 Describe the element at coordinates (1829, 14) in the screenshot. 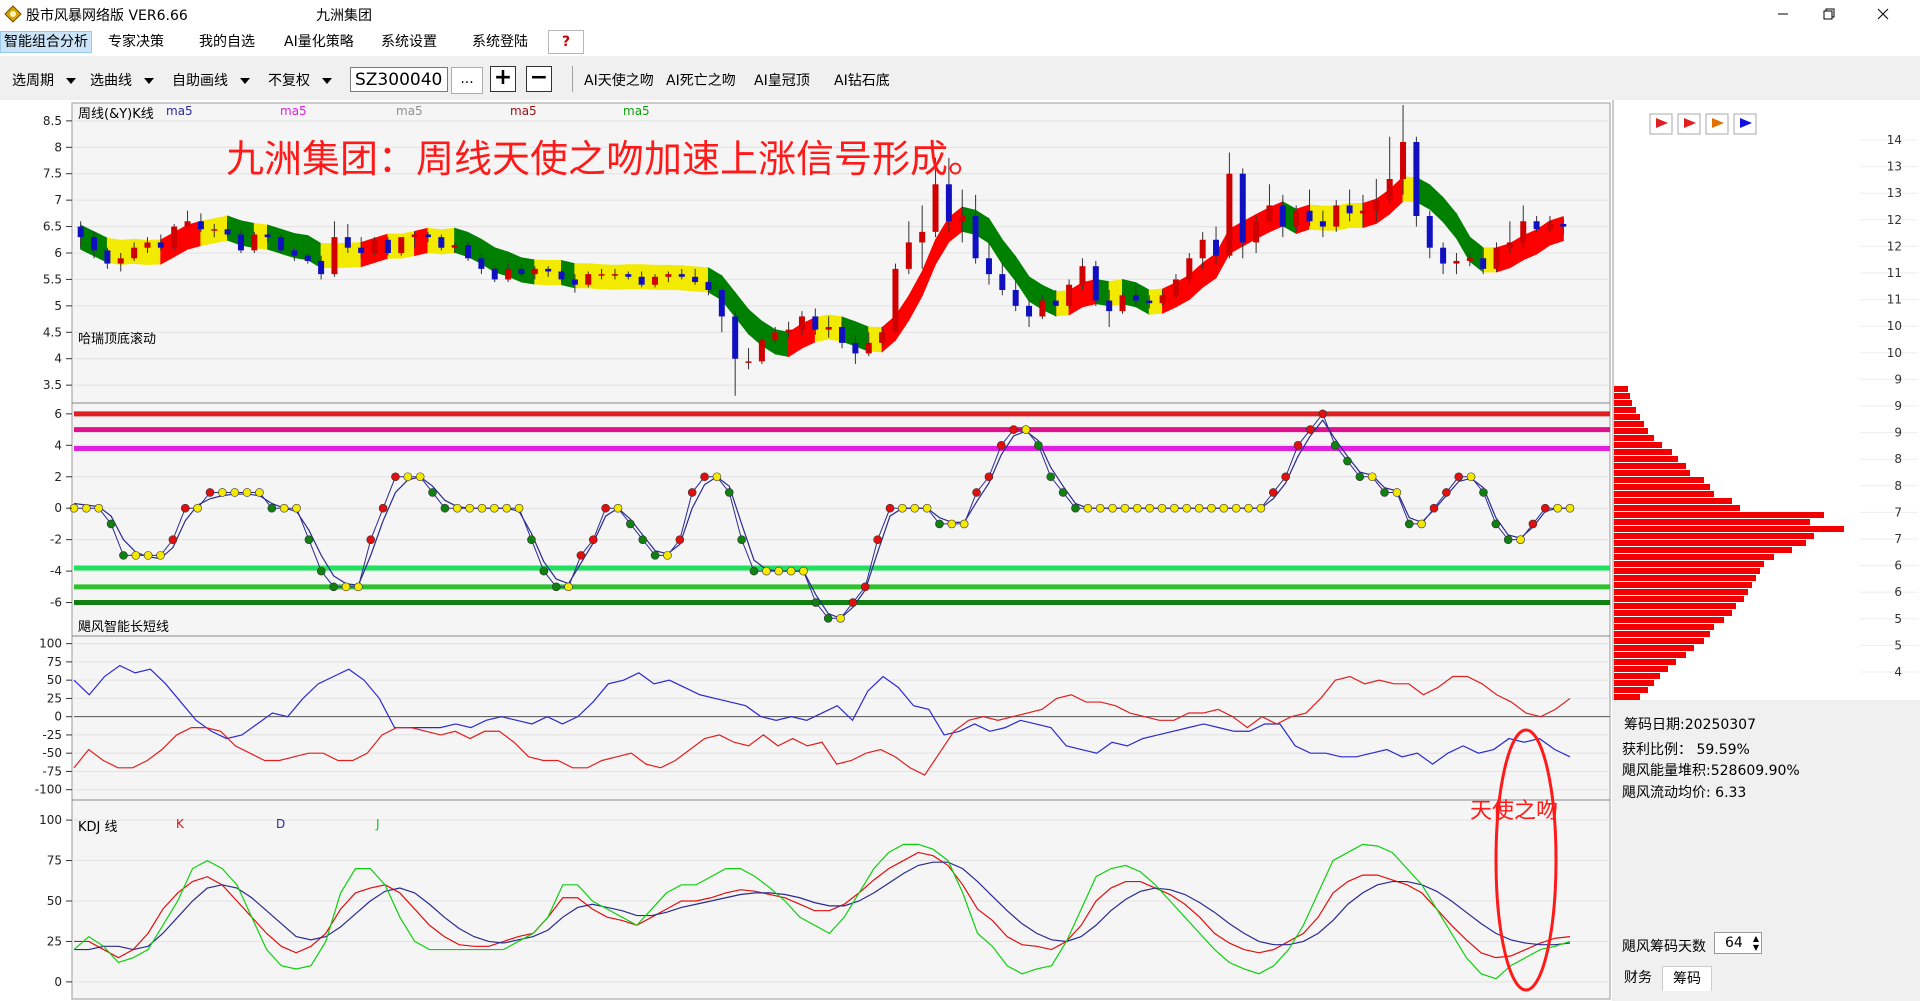

I see `maximize-icon` at that location.